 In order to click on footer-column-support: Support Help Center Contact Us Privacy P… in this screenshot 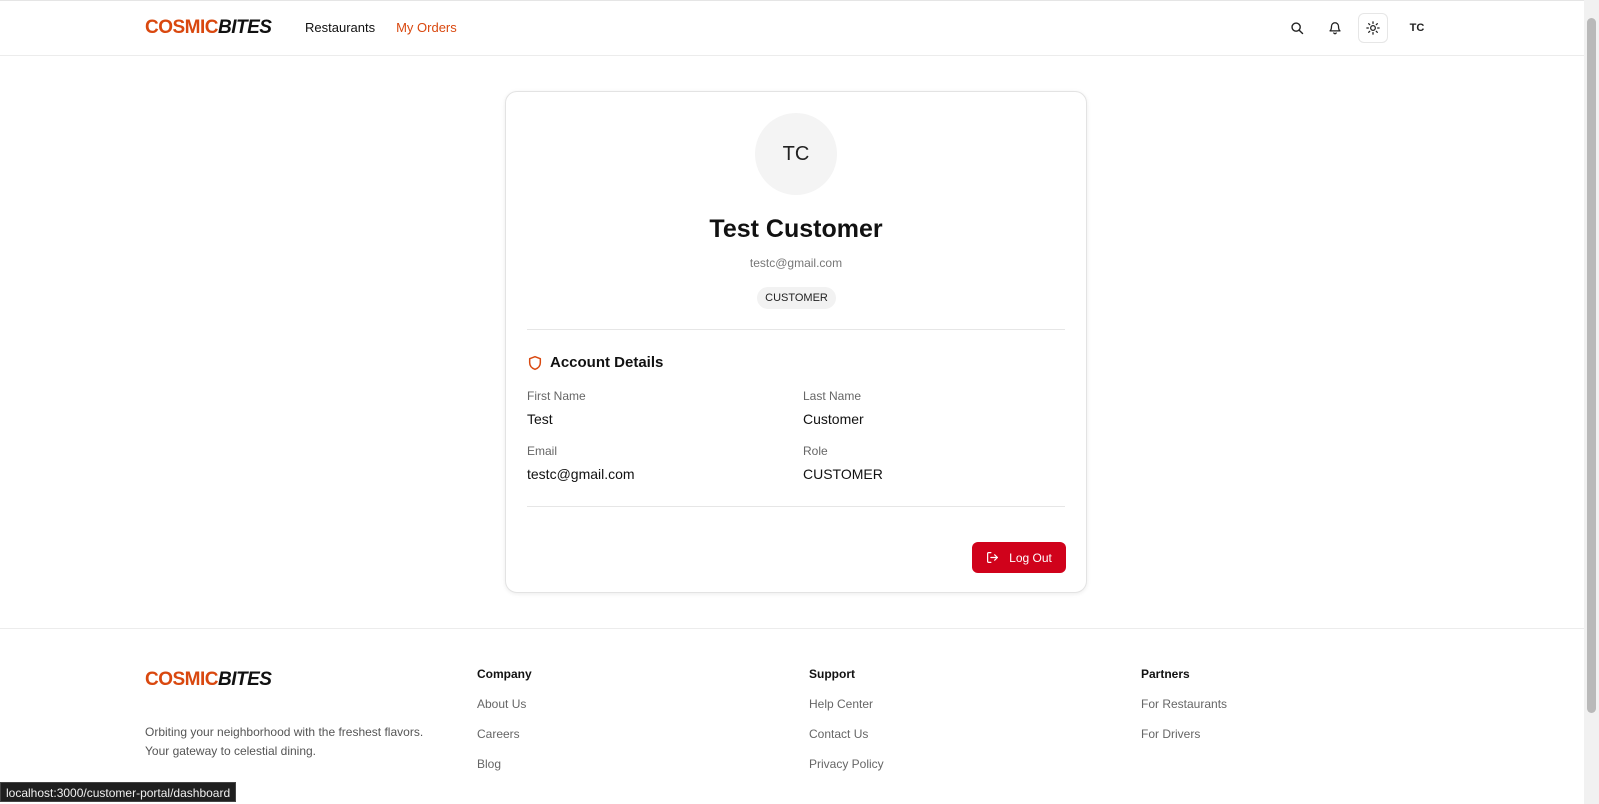, I will do `click(846, 727)`.